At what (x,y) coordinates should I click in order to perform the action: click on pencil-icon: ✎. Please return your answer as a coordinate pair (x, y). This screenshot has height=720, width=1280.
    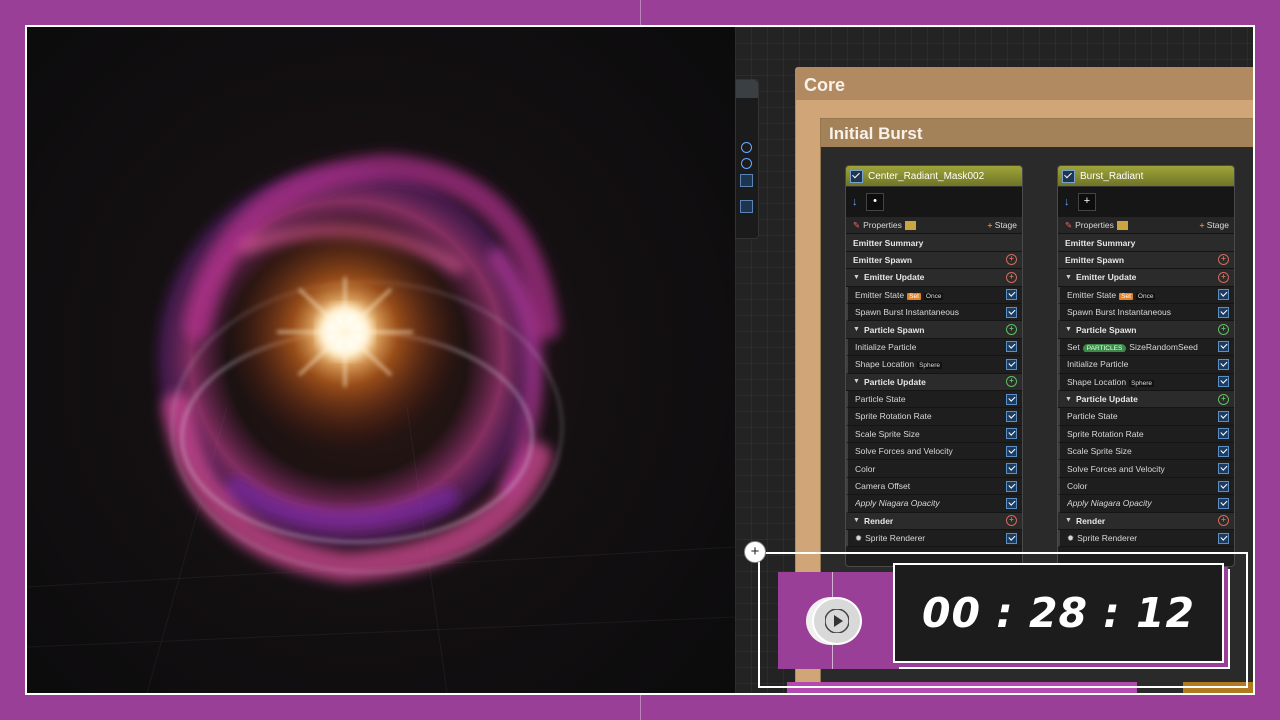
    Looking at the image, I should click on (857, 224).